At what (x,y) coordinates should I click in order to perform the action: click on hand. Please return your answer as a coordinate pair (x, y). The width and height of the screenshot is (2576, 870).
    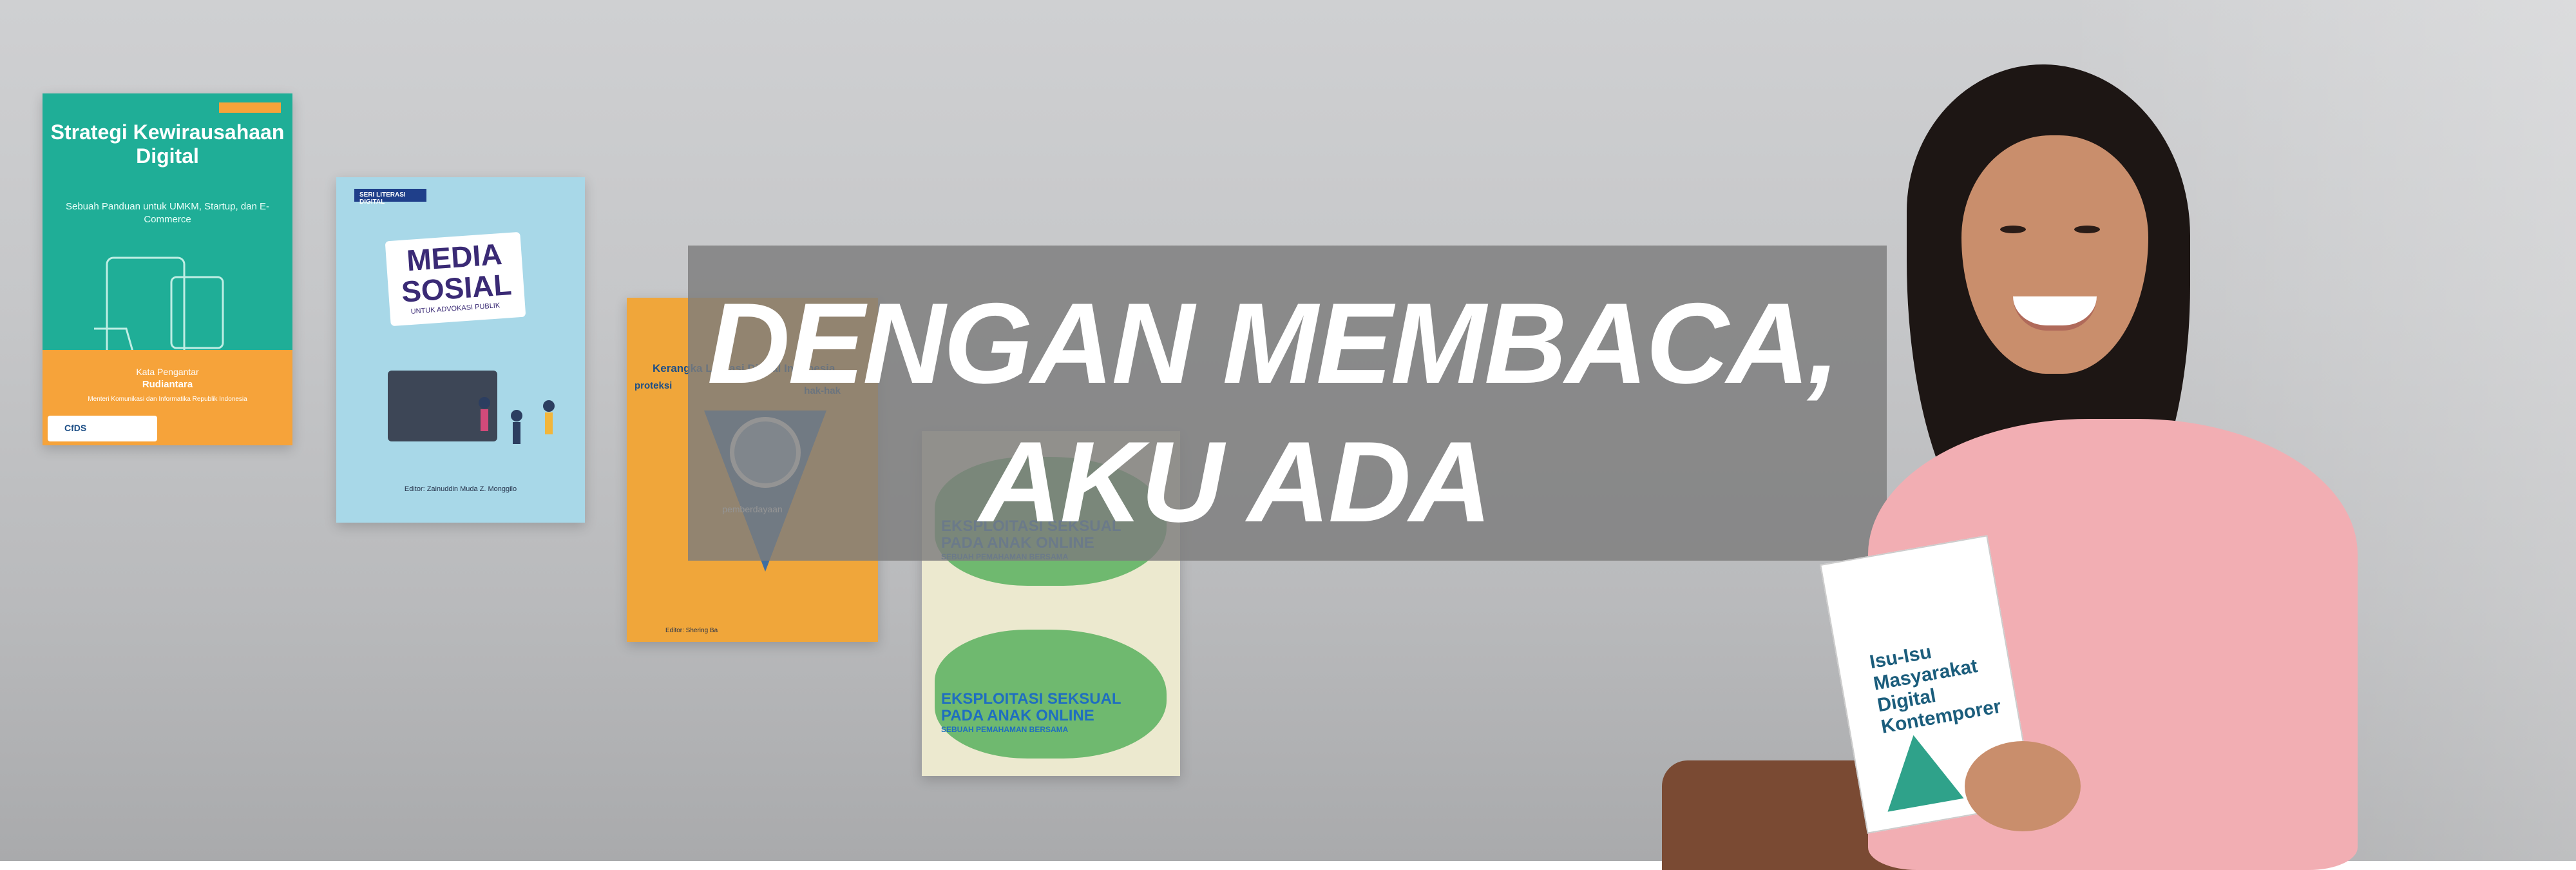
    Looking at the image, I should click on (2023, 786).